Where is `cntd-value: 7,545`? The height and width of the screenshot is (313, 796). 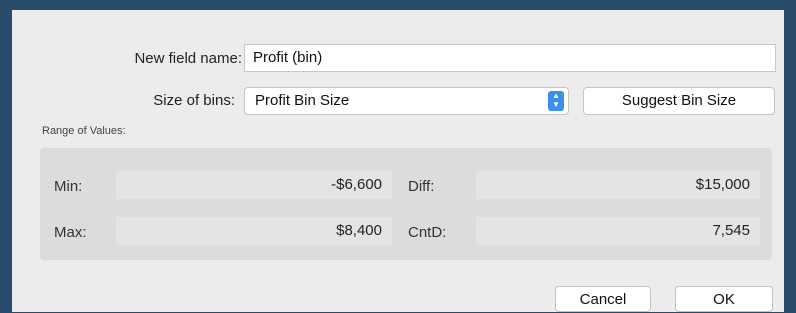
cntd-value: 7,545 is located at coordinates (618, 231).